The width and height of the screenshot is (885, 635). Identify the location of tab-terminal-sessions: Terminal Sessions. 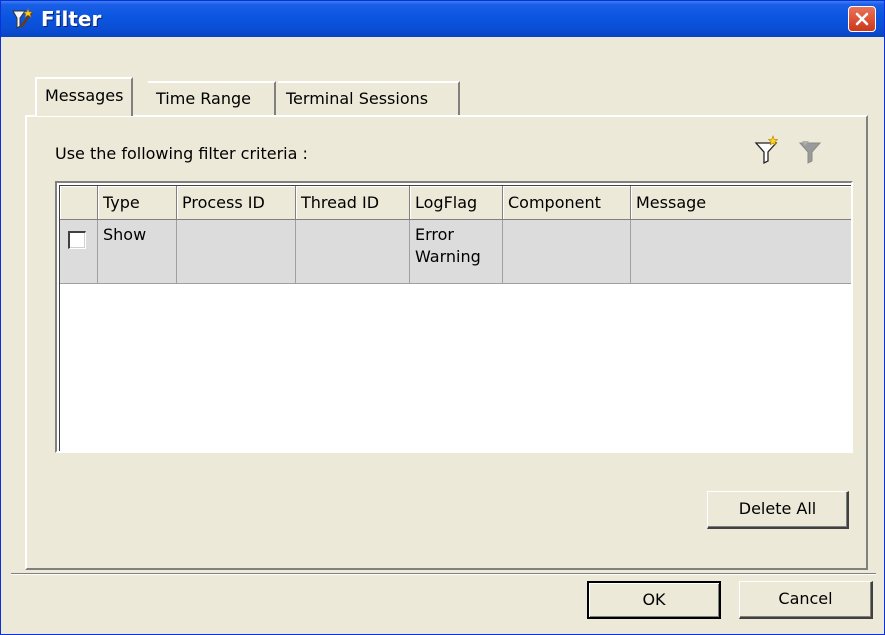
(369, 98).